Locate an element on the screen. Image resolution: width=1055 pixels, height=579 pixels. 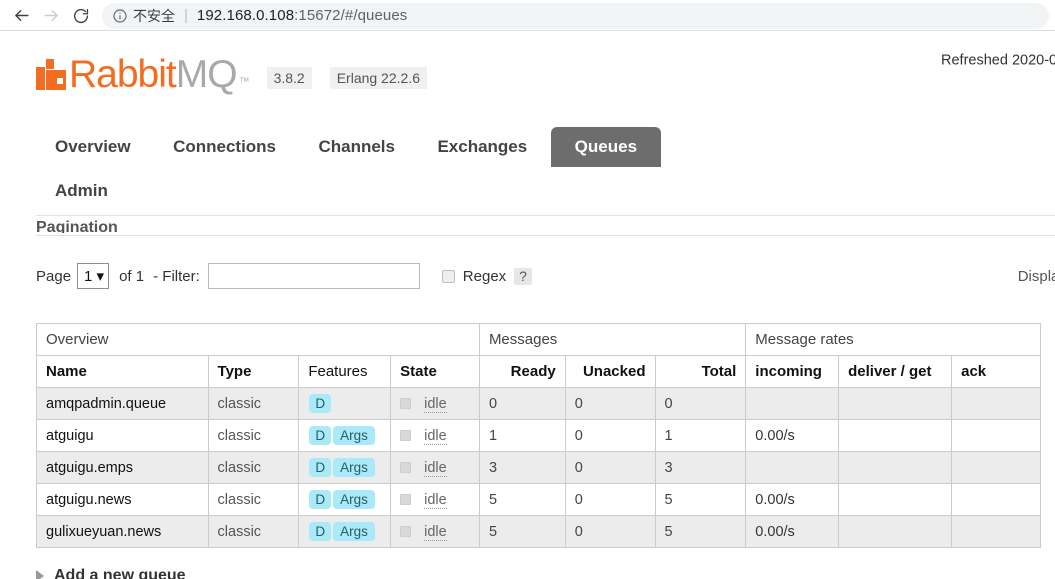
nav-item-admin: Admin is located at coordinates (81, 191).